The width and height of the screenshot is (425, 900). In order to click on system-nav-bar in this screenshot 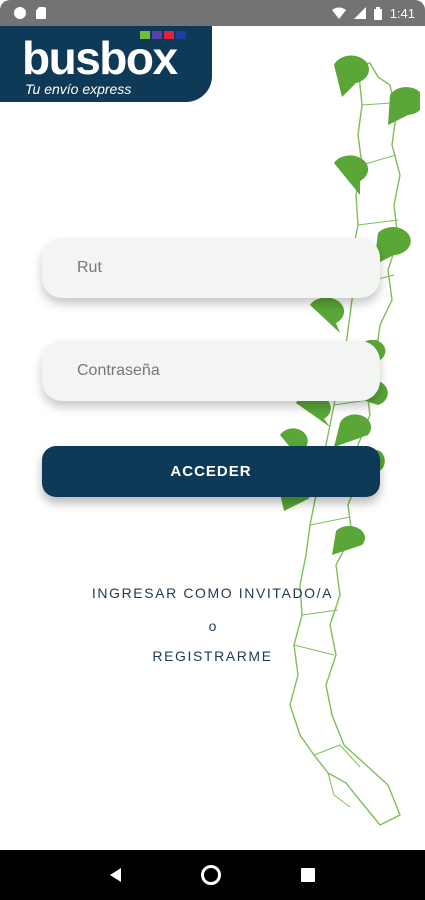, I will do `click(212, 875)`.